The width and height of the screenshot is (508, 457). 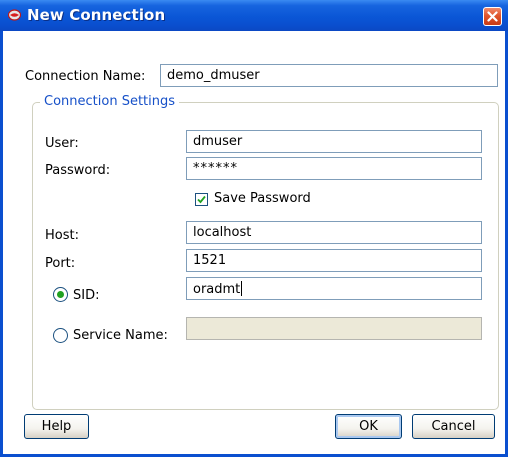 What do you see at coordinates (56, 426) in the screenshot?
I see `help-button: Help` at bounding box center [56, 426].